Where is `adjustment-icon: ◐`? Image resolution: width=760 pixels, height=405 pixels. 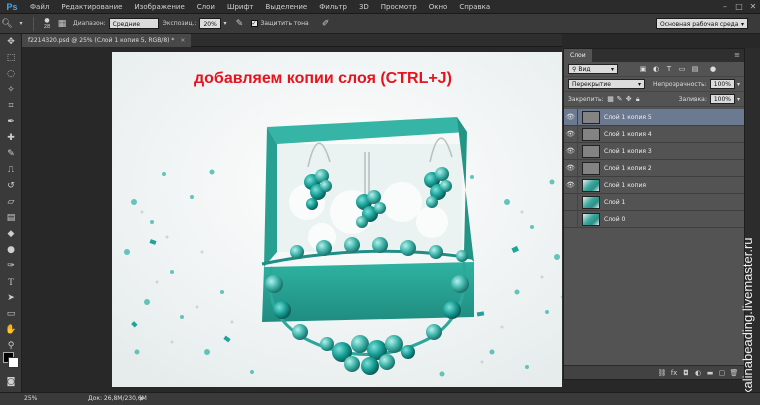
adjustment-icon: ◐ is located at coordinates (698, 373).